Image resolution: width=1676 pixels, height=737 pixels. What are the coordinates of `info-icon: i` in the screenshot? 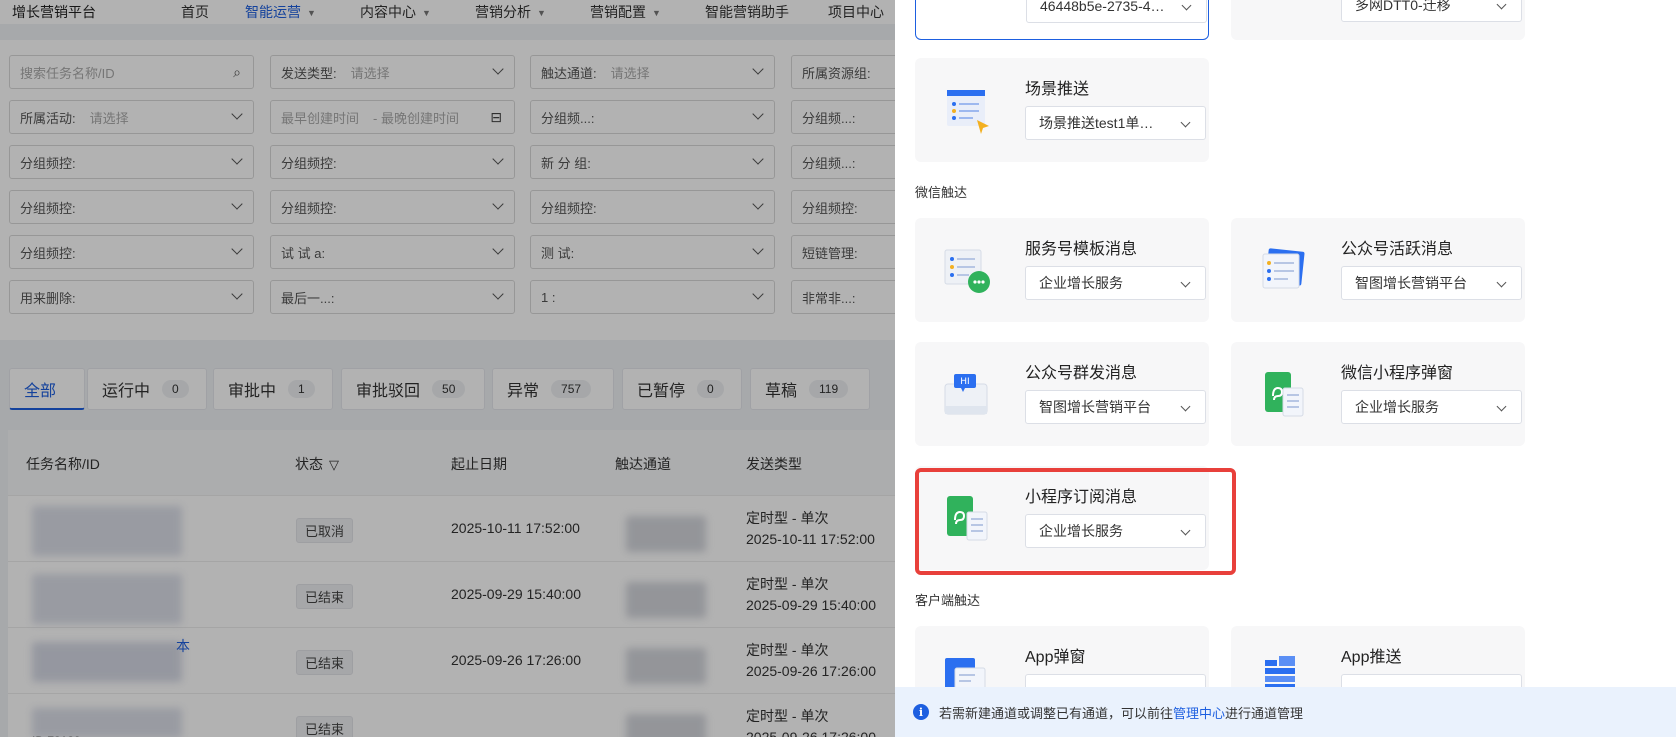 It's located at (921, 712).